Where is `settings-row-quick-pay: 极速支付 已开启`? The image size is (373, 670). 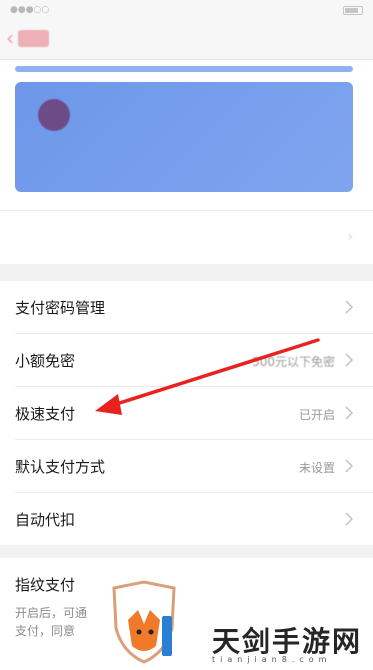 settings-row-quick-pay: 极速支付 已开启 is located at coordinates (186, 413).